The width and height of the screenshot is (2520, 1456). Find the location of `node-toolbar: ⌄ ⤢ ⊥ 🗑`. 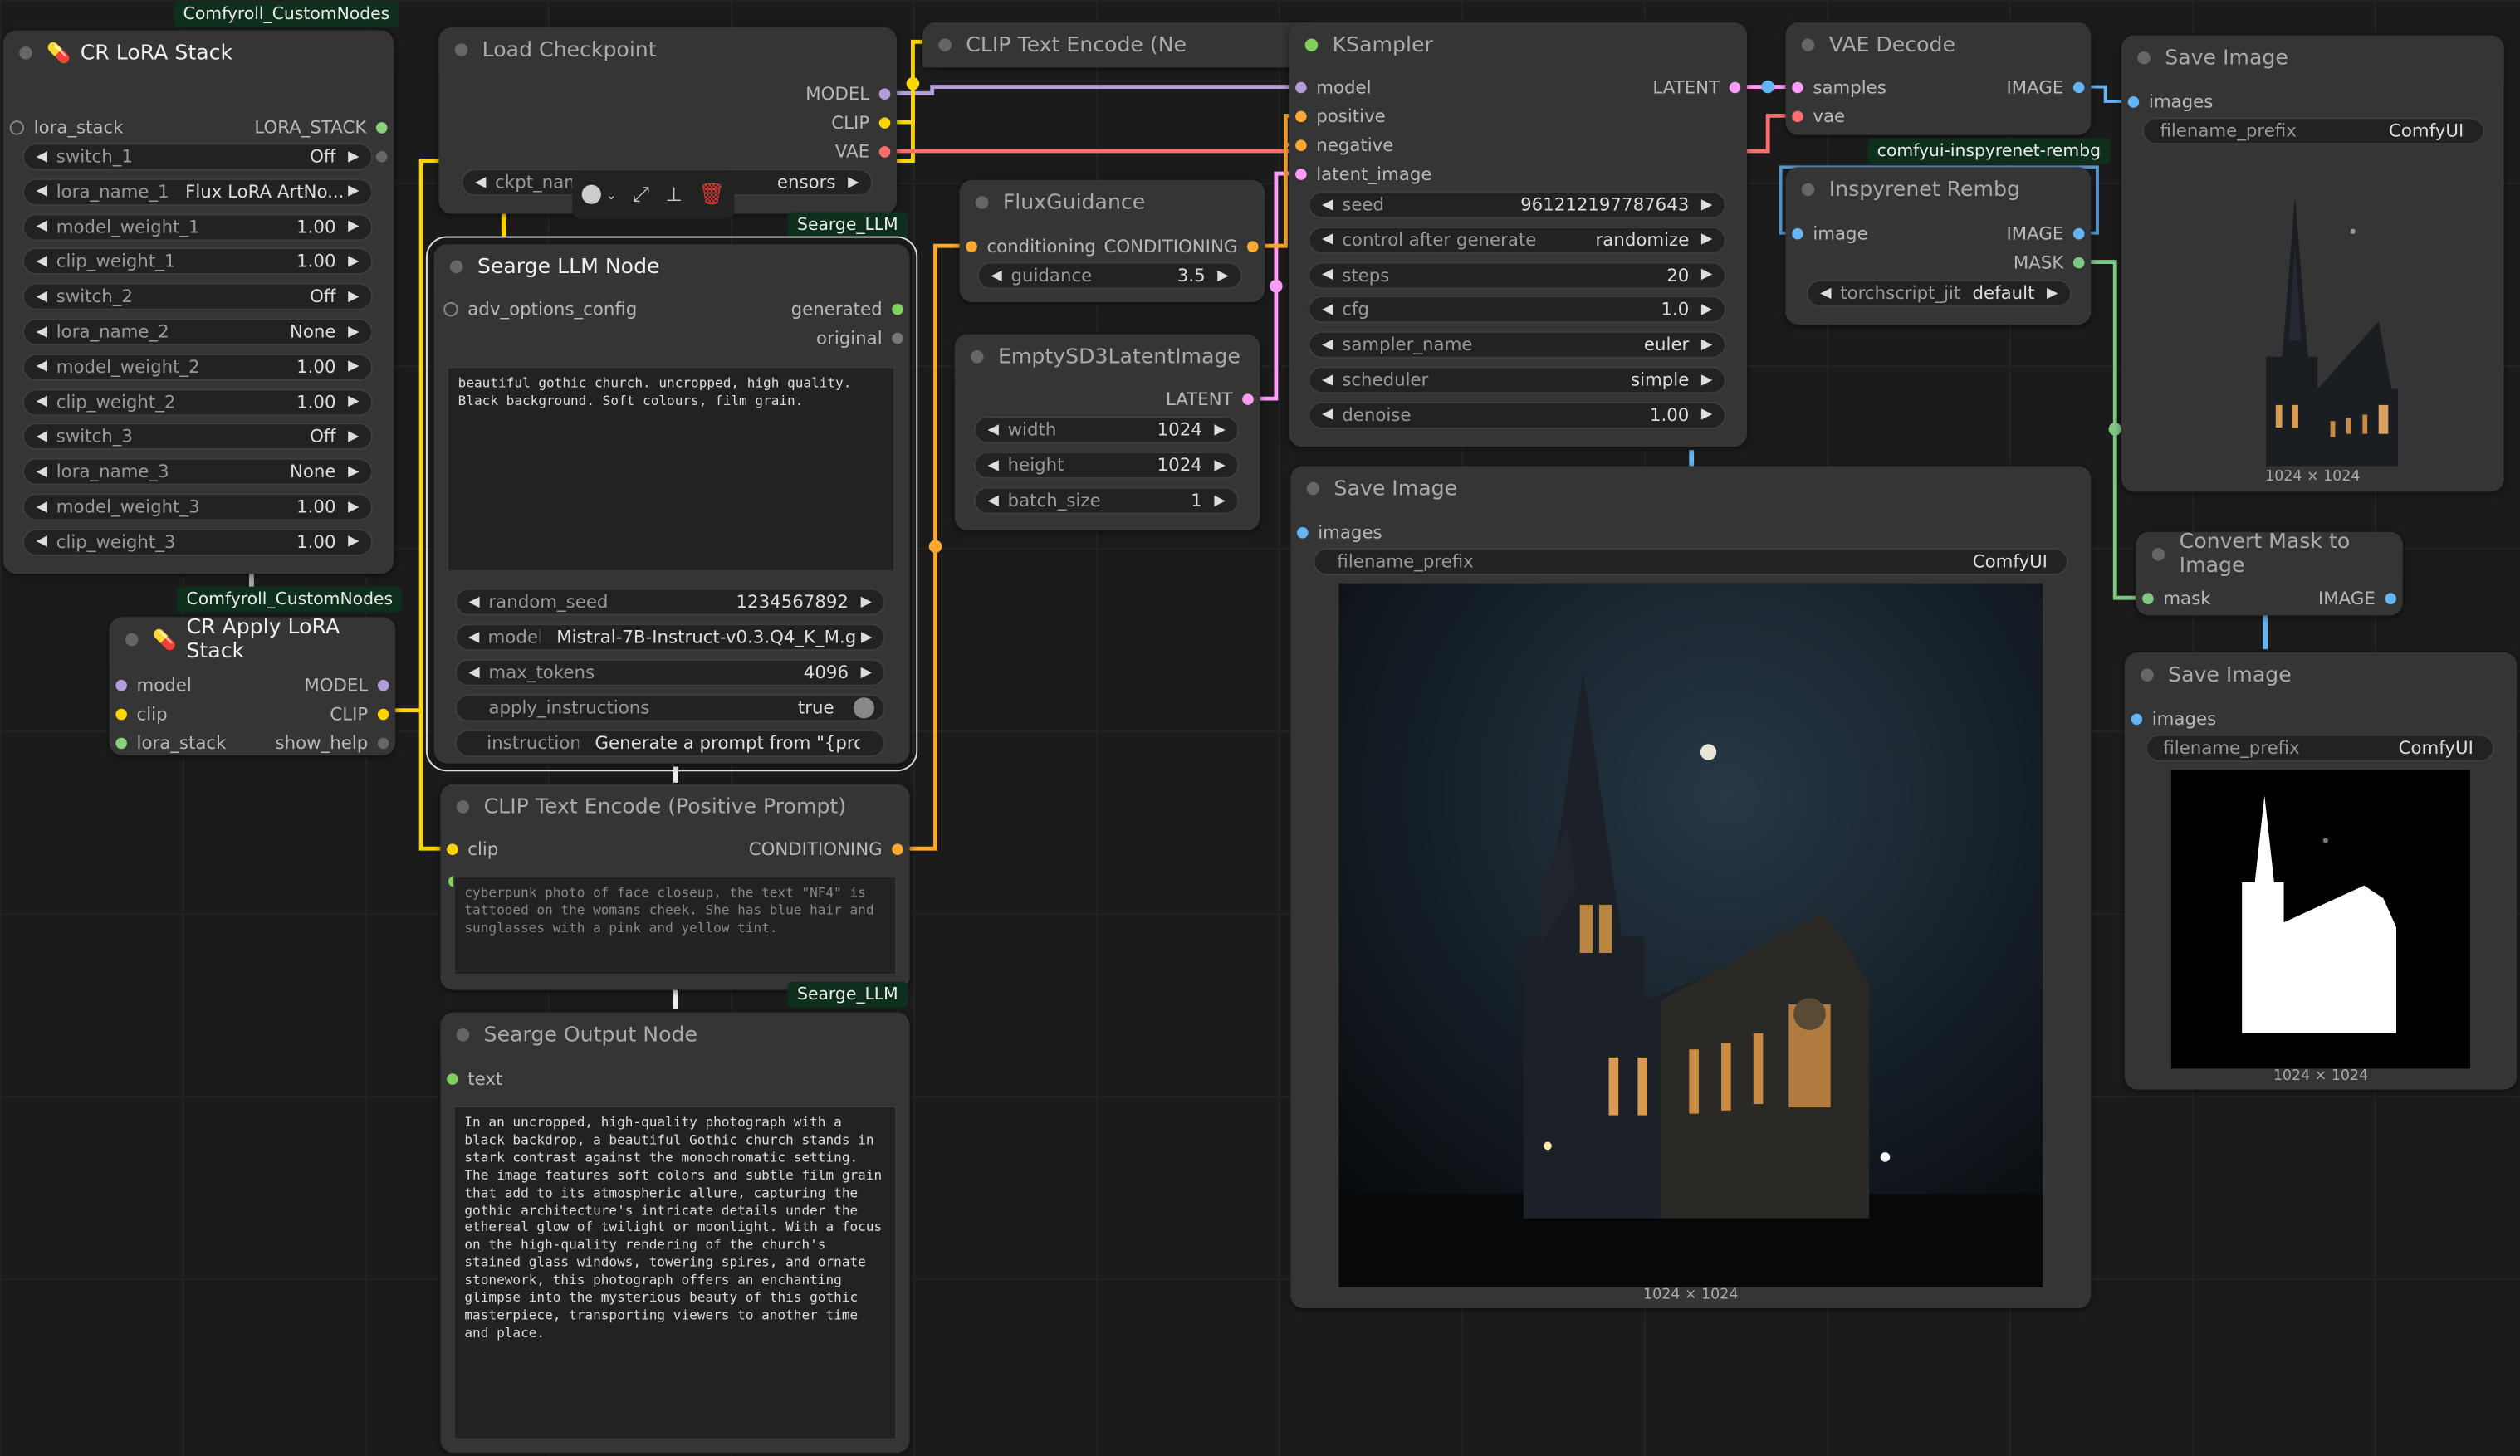

node-toolbar: ⌄ ⤢ ⊥ 🗑 is located at coordinates (653, 194).